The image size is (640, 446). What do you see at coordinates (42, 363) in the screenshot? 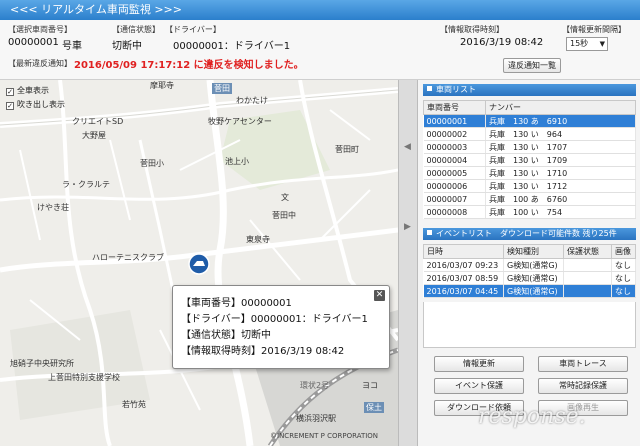
I see `map-label: 旭硝子中央研究所` at bounding box center [42, 363].